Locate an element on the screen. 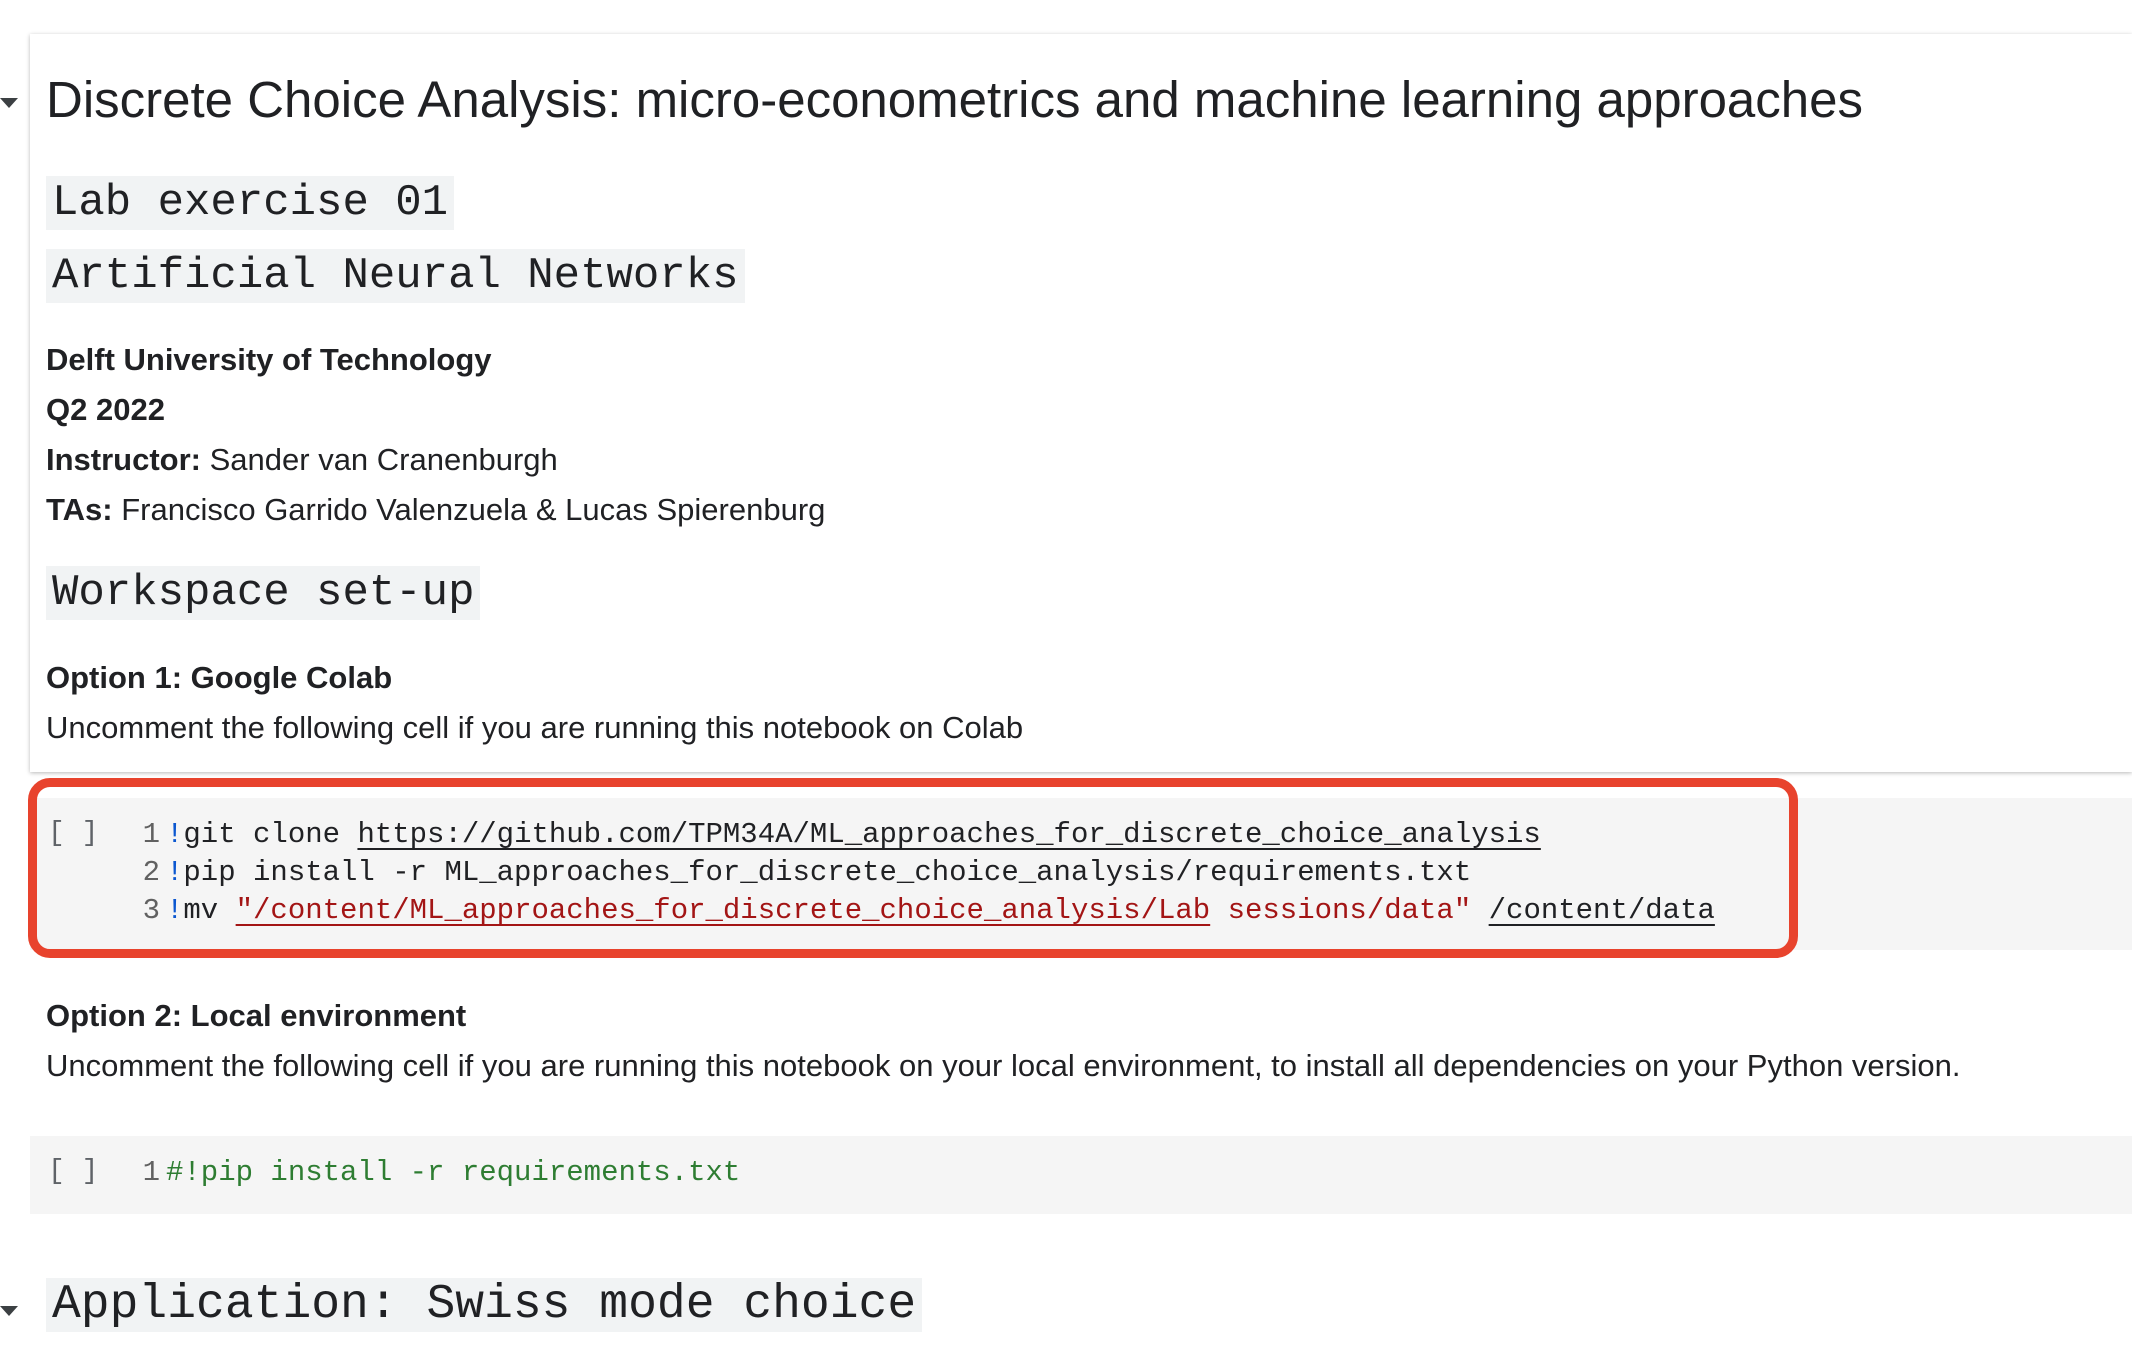 The width and height of the screenshot is (2132, 1362). destination-path: /content/data is located at coordinates (1602, 910).